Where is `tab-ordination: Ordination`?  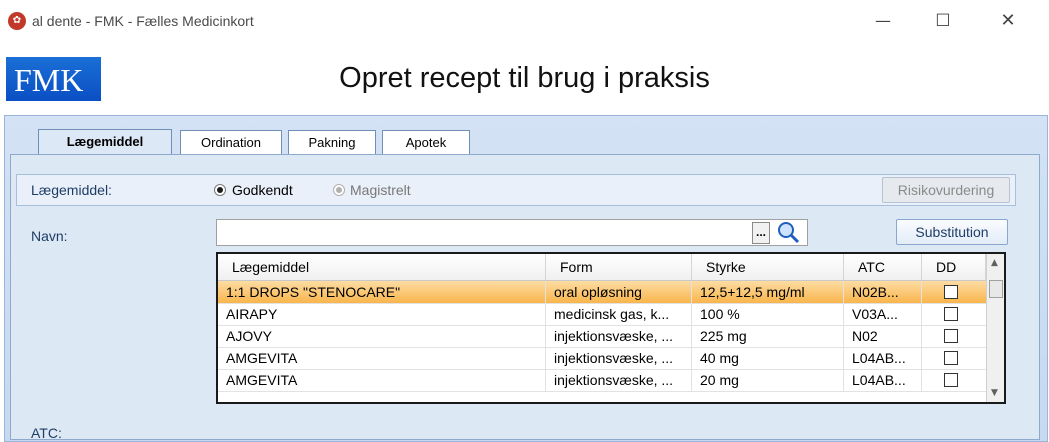 tab-ordination: Ordination is located at coordinates (231, 142).